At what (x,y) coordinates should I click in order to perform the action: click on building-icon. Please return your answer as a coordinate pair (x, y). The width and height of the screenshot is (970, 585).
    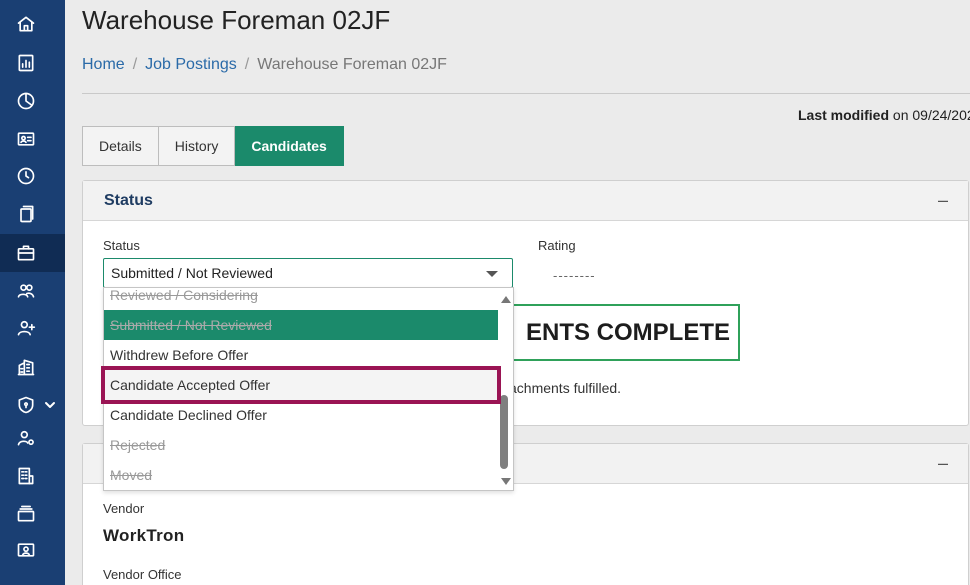
    Looking at the image, I should click on (26, 367).